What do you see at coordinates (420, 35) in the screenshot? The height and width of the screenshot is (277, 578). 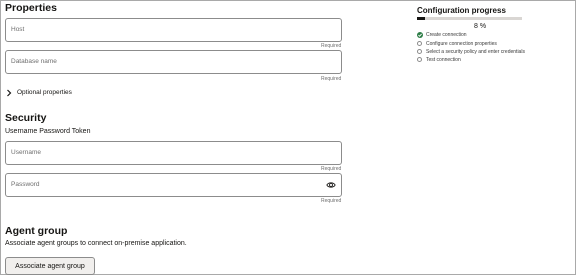 I see `check-circle-icon` at bounding box center [420, 35].